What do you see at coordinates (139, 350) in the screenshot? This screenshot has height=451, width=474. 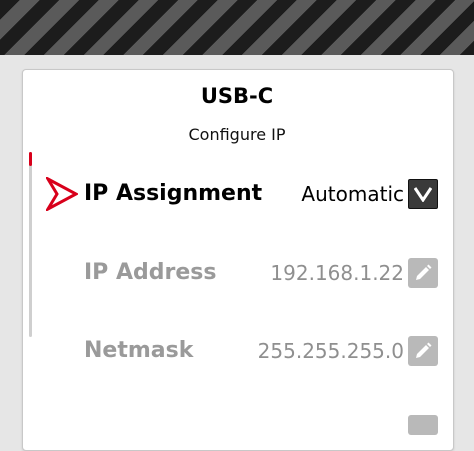 I see `setting-label: Netmask` at bounding box center [139, 350].